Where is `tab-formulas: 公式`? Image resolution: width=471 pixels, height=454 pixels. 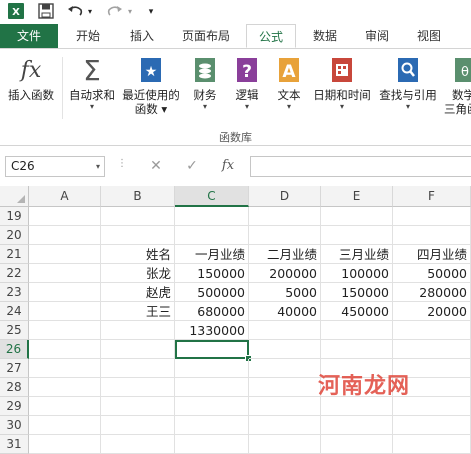 tab-formulas: 公式 is located at coordinates (271, 36).